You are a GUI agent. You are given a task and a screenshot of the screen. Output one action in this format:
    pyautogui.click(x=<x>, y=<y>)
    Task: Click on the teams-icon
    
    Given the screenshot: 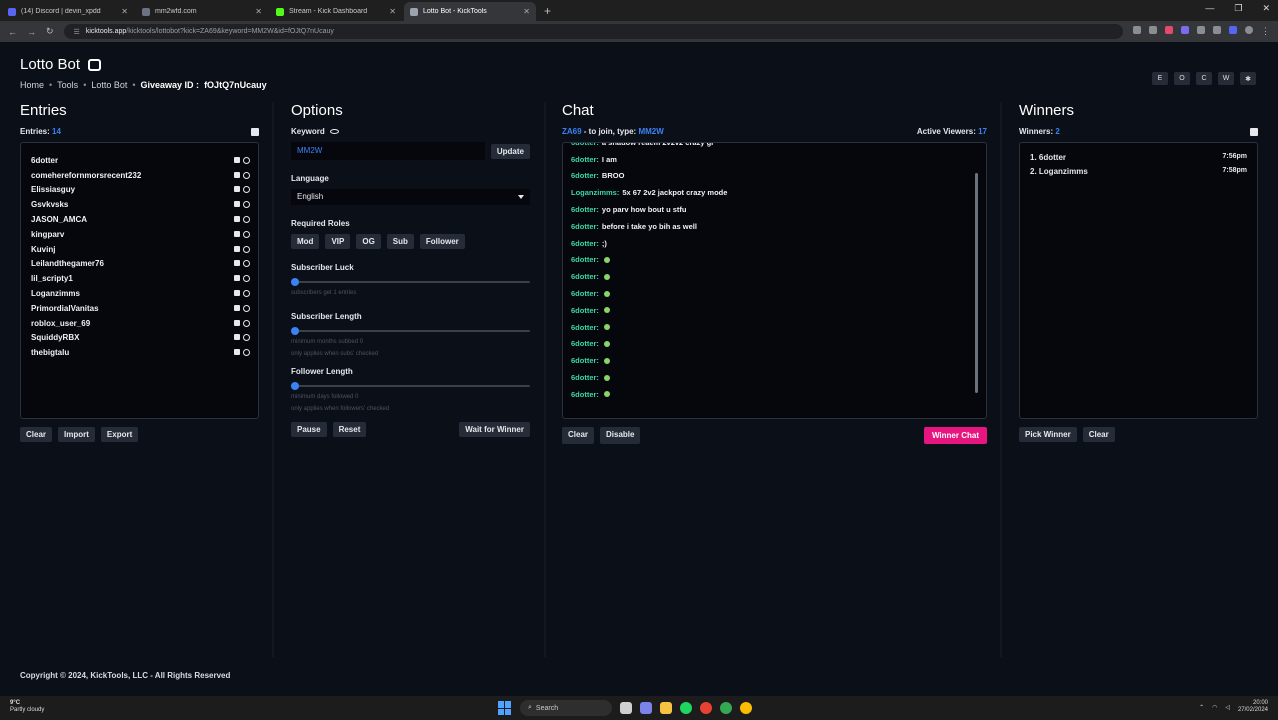 What is the action you would take?
    pyautogui.click(x=646, y=708)
    